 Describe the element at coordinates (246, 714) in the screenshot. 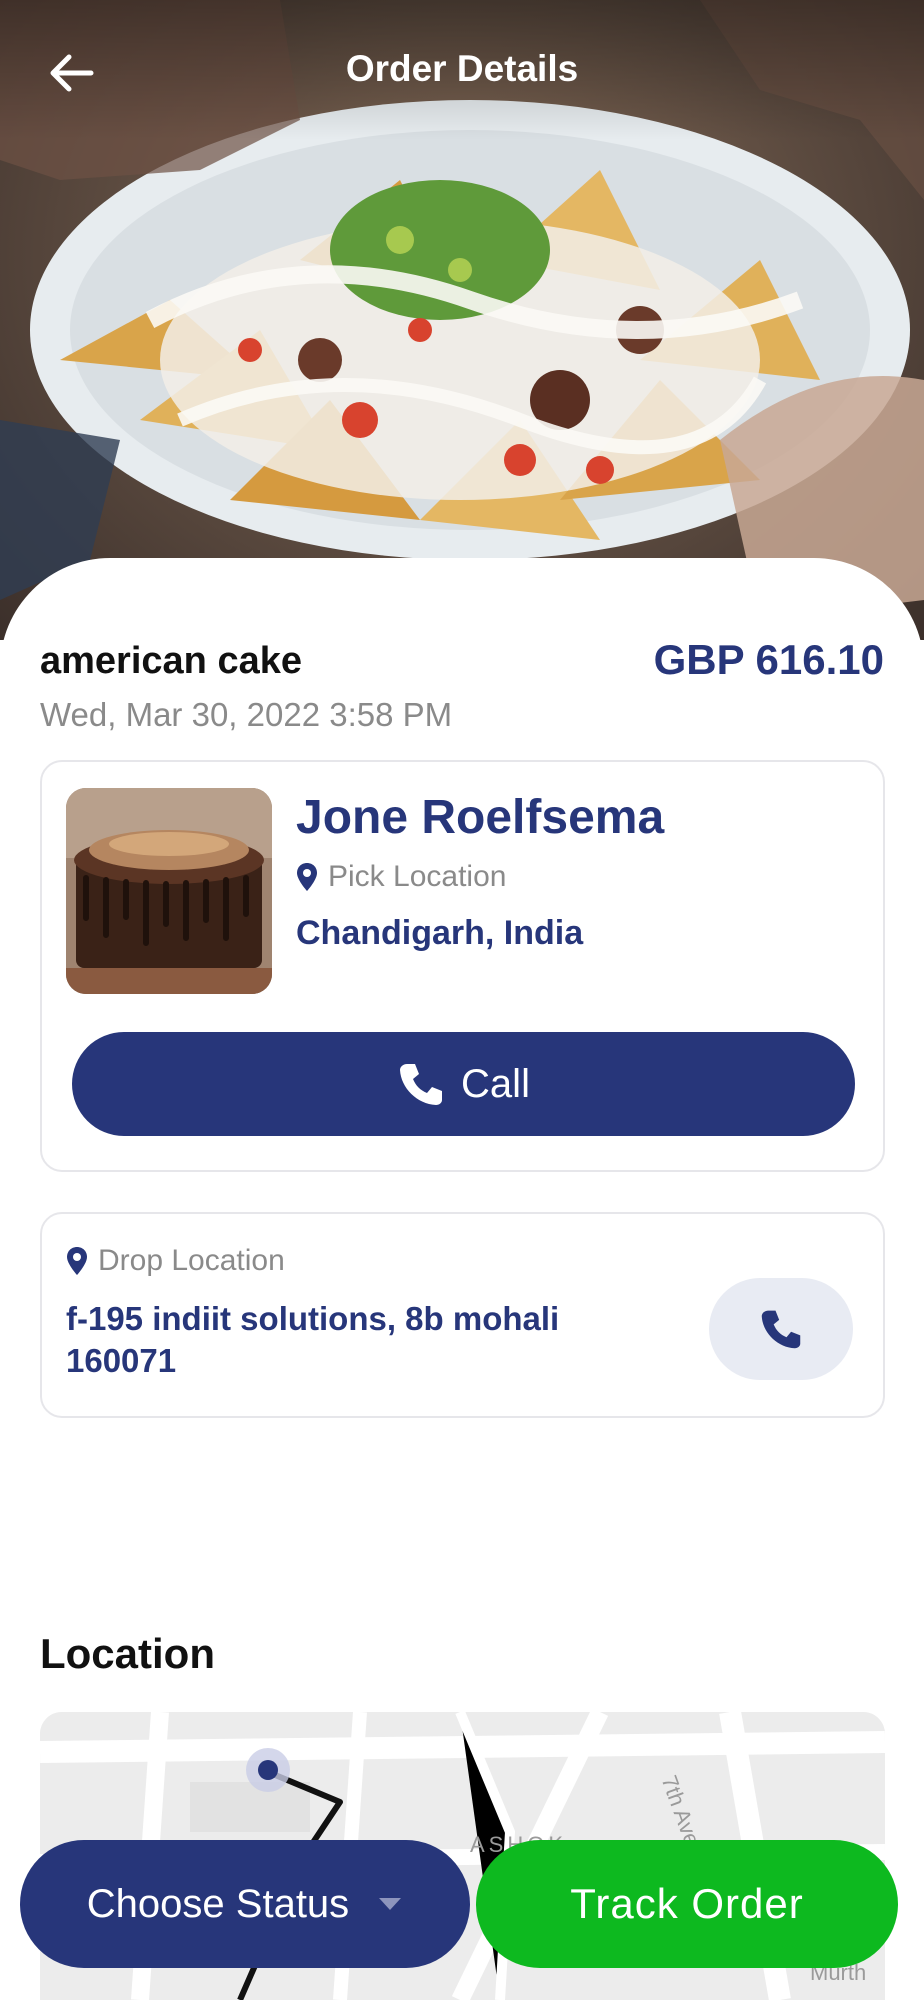

I see `order-date: Wed, Mar 30, 2022 3:58 PM` at that location.